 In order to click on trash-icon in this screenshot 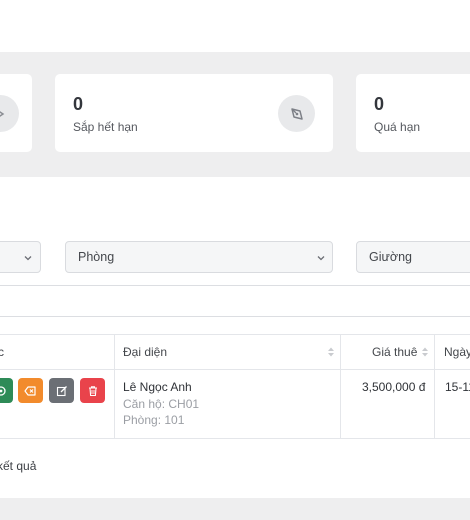, I will do `click(92, 390)`.